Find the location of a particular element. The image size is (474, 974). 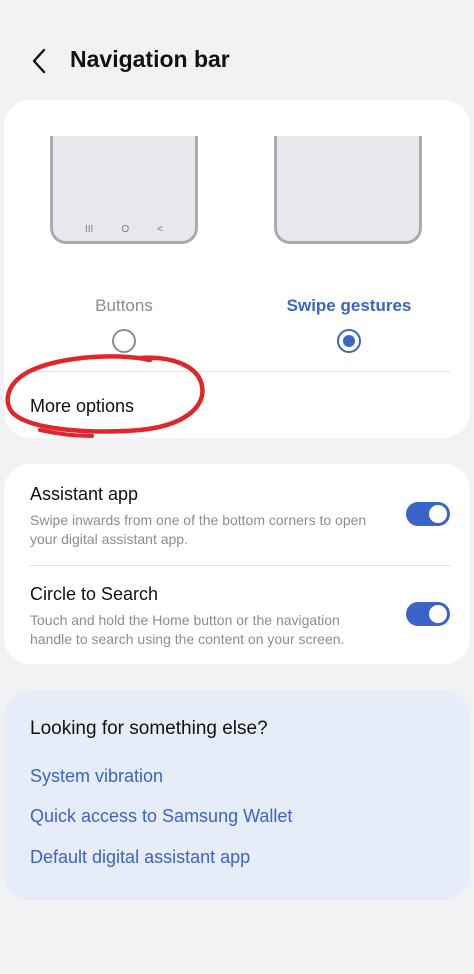

suggestions-title: Looking for something else? is located at coordinates (149, 728).